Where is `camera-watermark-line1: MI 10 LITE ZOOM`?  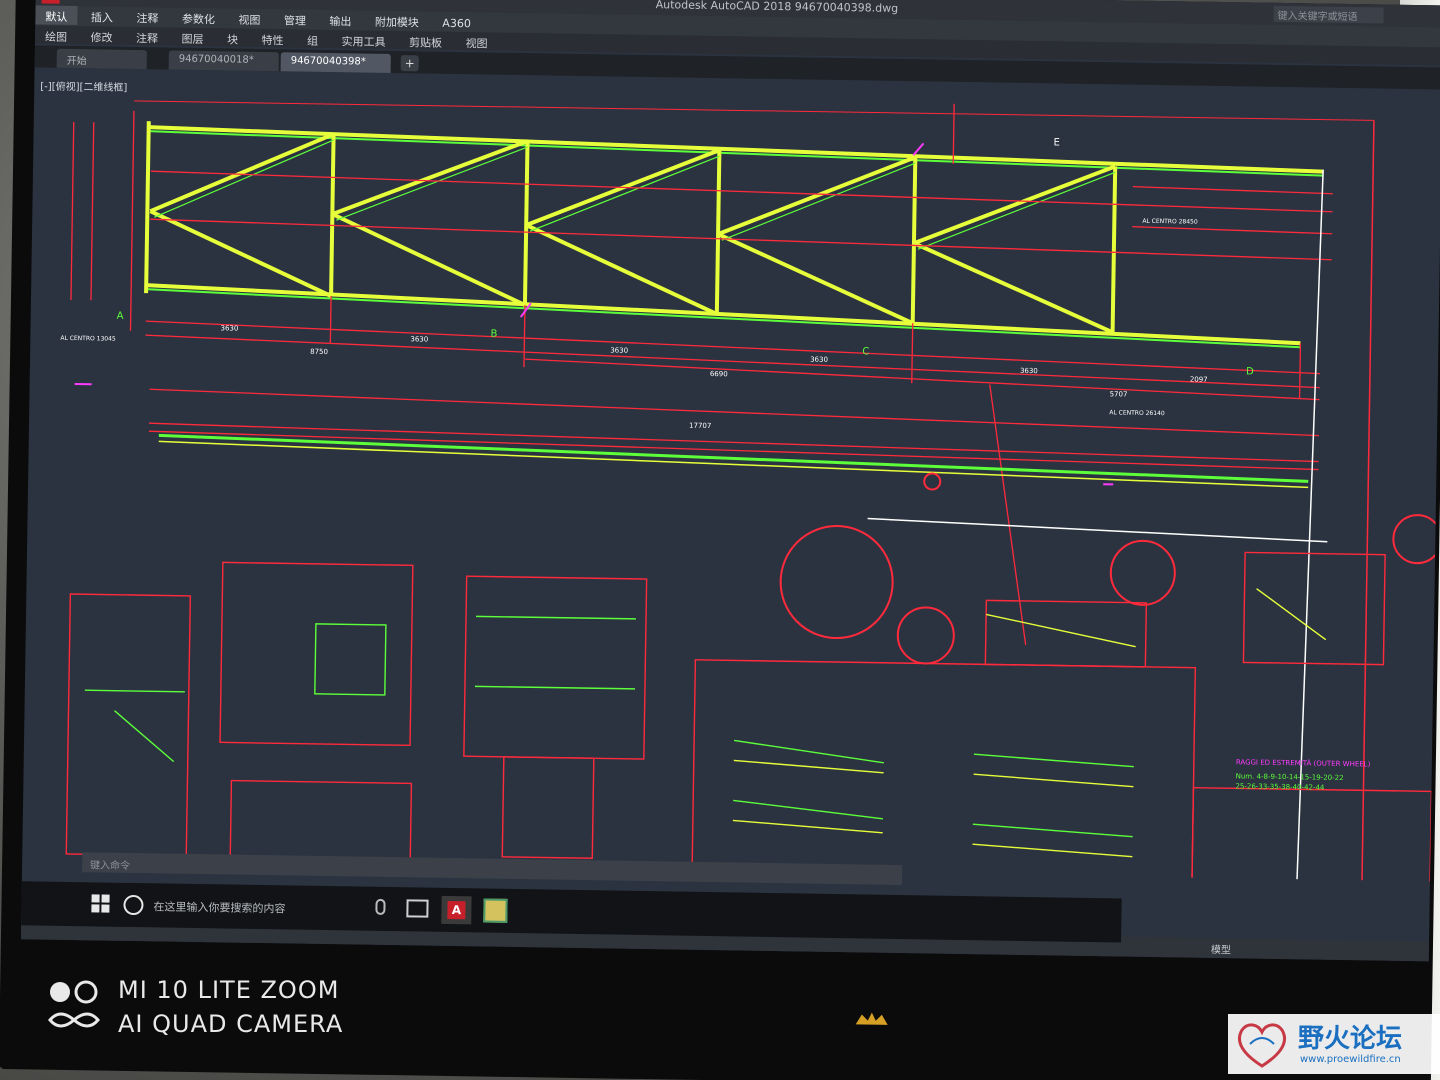
camera-watermark-line1: MI 10 LITE ZOOM is located at coordinates (229, 990).